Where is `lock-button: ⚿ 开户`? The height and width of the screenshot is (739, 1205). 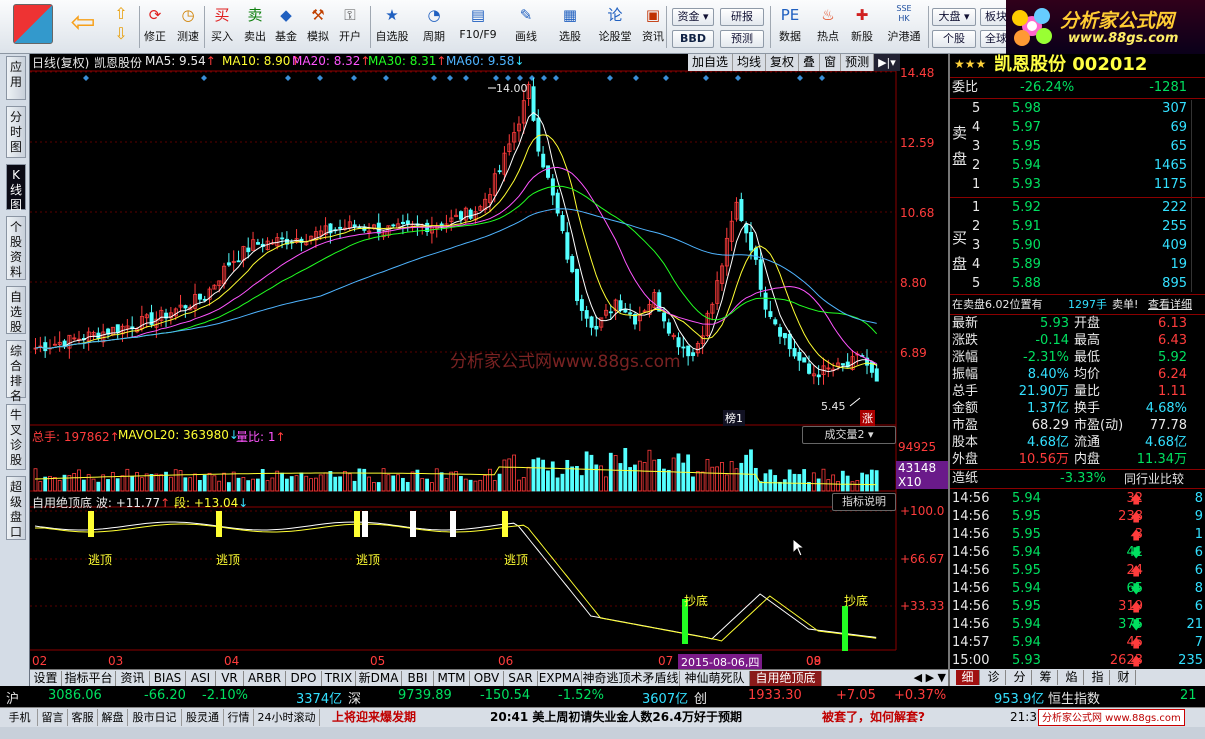
lock-button: ⚿ 开户 is located at coordinates (350, 28).